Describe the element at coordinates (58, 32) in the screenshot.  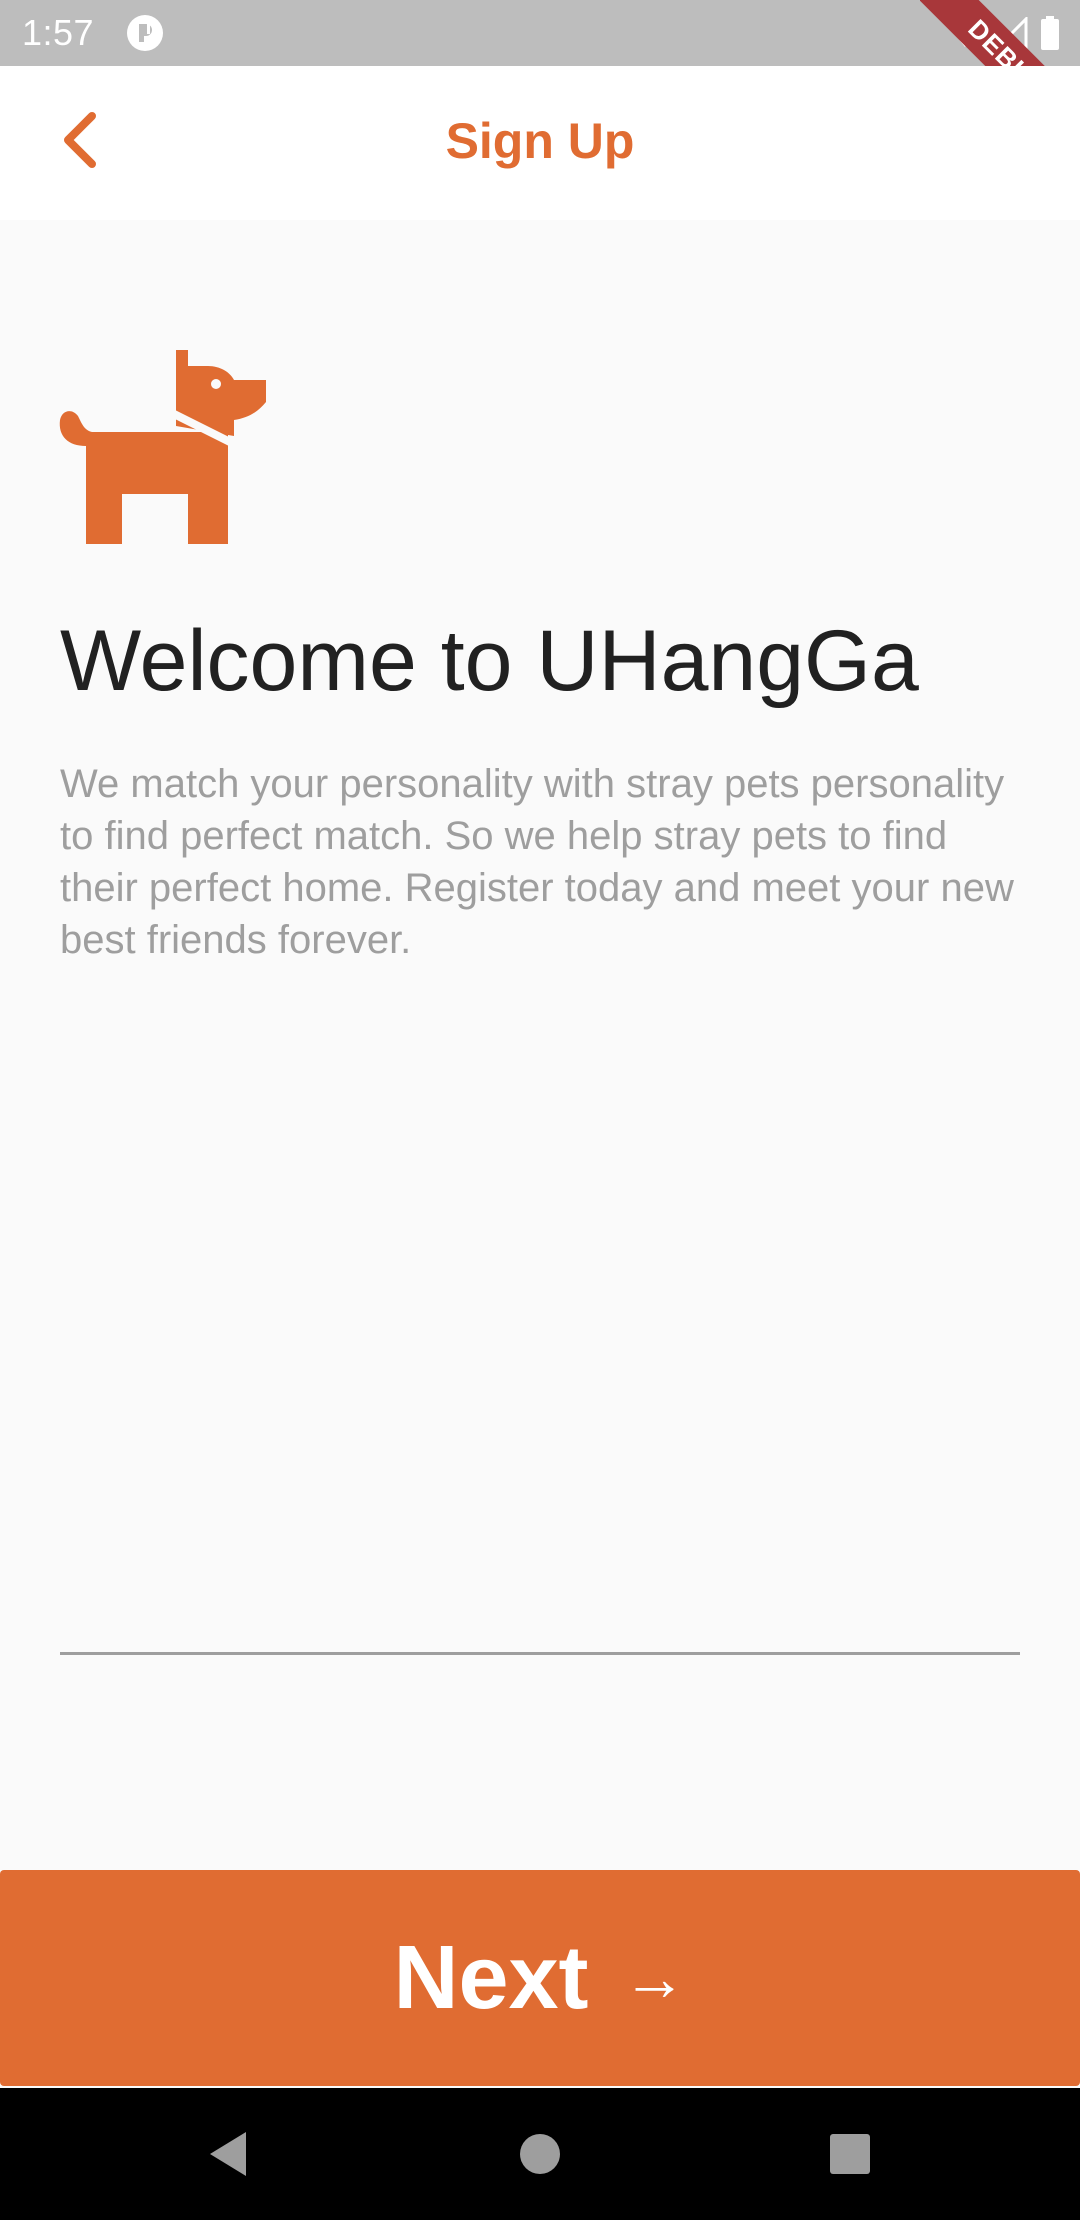
I see `status-time: 1:57` at that location.